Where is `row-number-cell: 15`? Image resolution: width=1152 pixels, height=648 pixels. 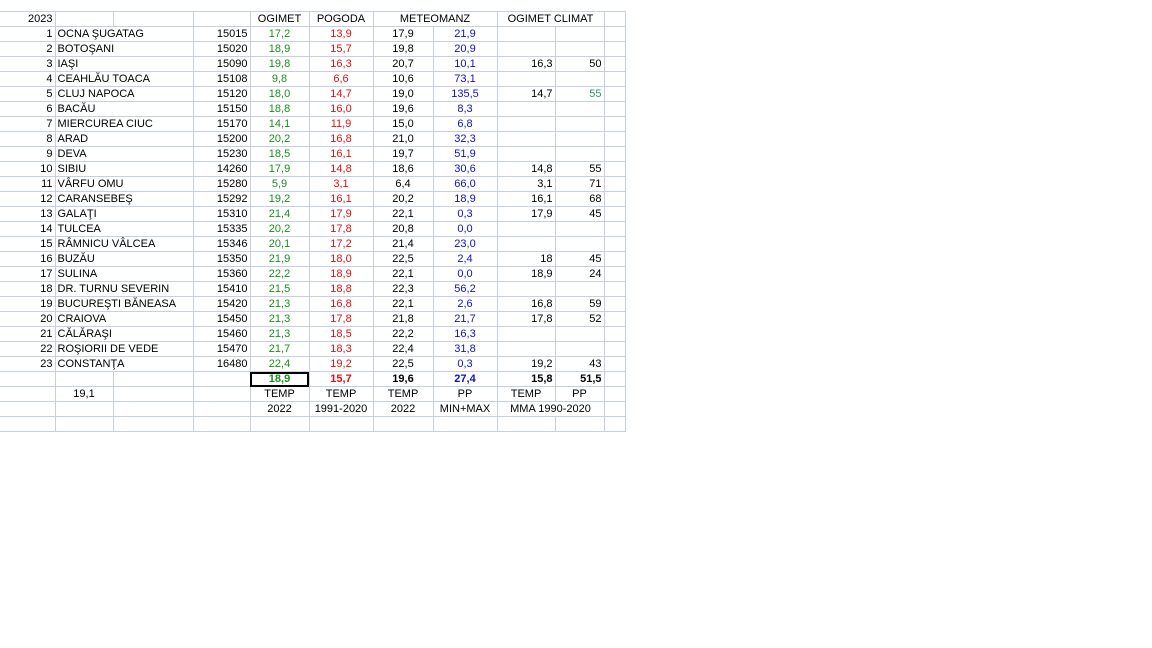 row-number-cell: 15 is located at coordinates (28, 244).